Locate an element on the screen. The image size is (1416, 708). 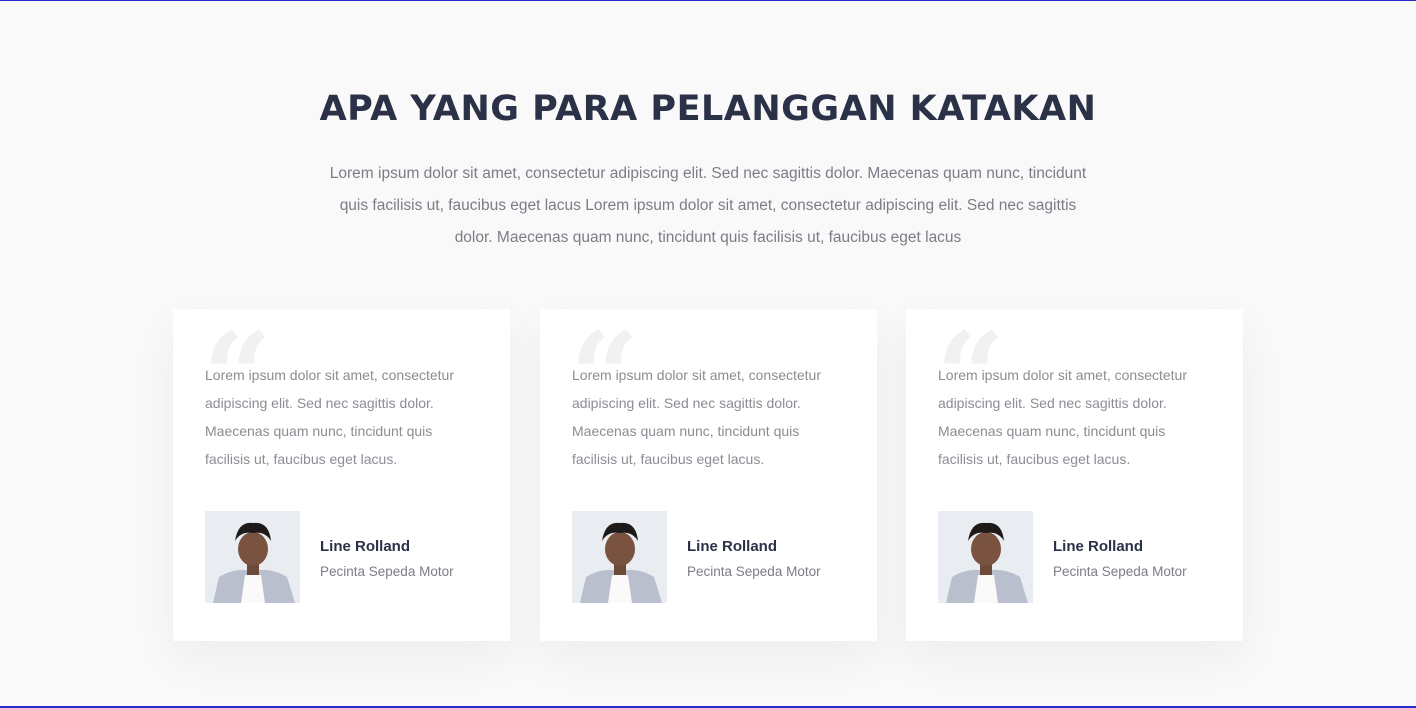
section-title: APA YANG PARA PELANGGAN KATAKAN is located at coordinates (708, 109).